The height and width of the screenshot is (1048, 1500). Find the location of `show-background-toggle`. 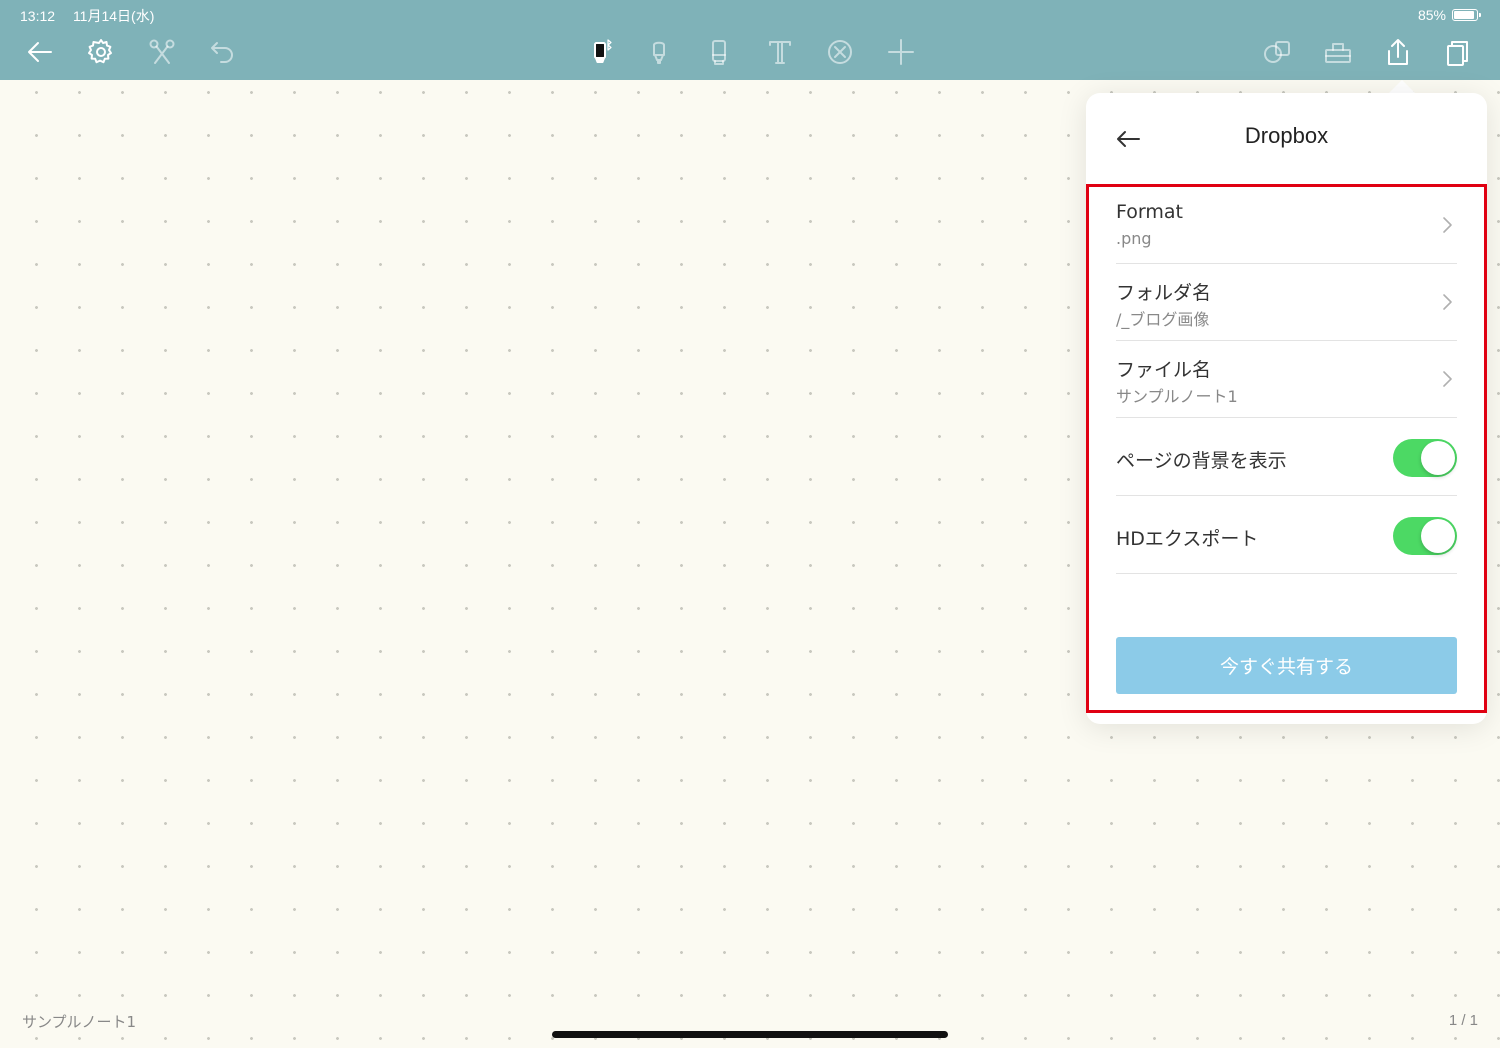

show-background-toggle is located at coordinates (1425, 458).